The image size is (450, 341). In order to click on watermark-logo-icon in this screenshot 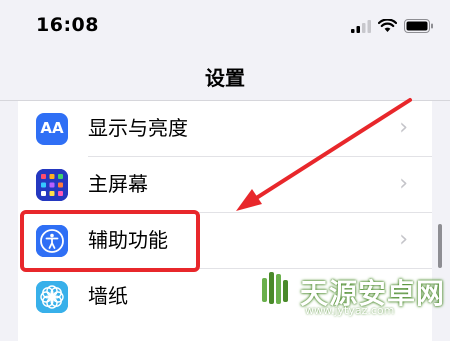, I will do `click(276, 292)`.